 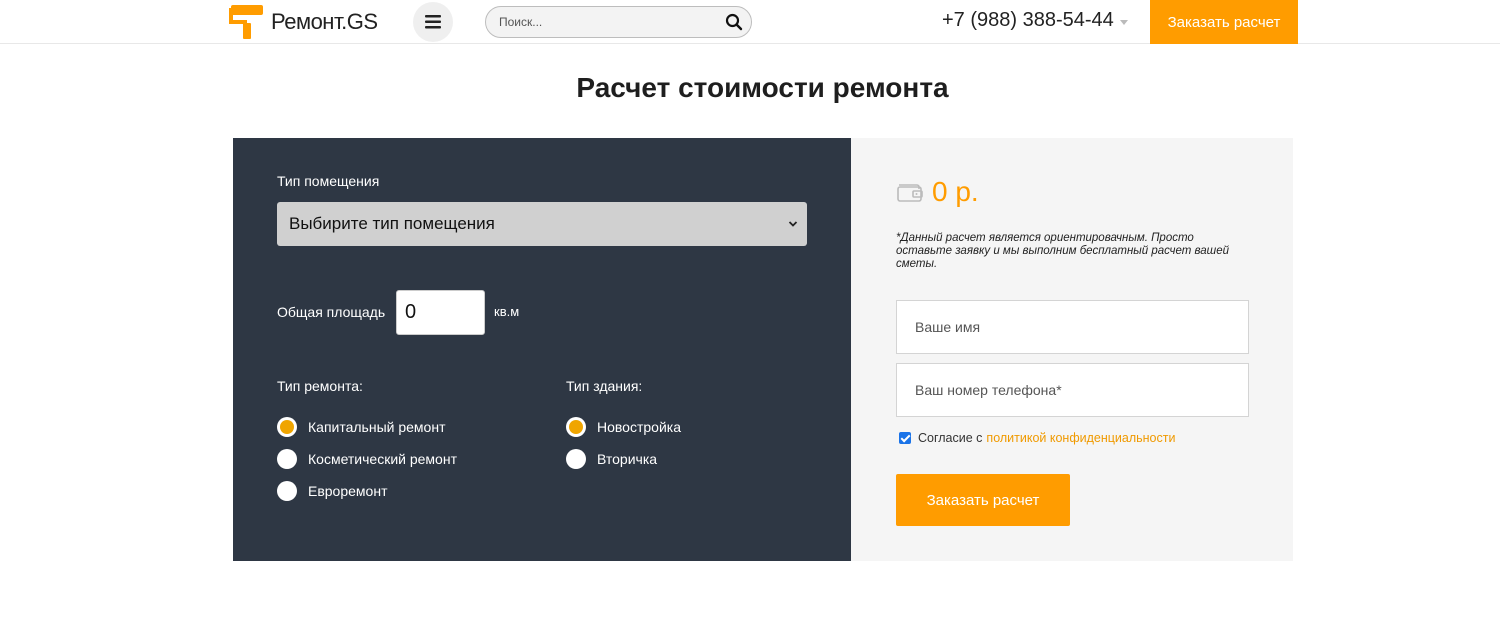 What do you see at coordinates (377, 427) in the screenshot?
I see `radio-label: Капитальный ремонт` at bounding box center [377, 427].